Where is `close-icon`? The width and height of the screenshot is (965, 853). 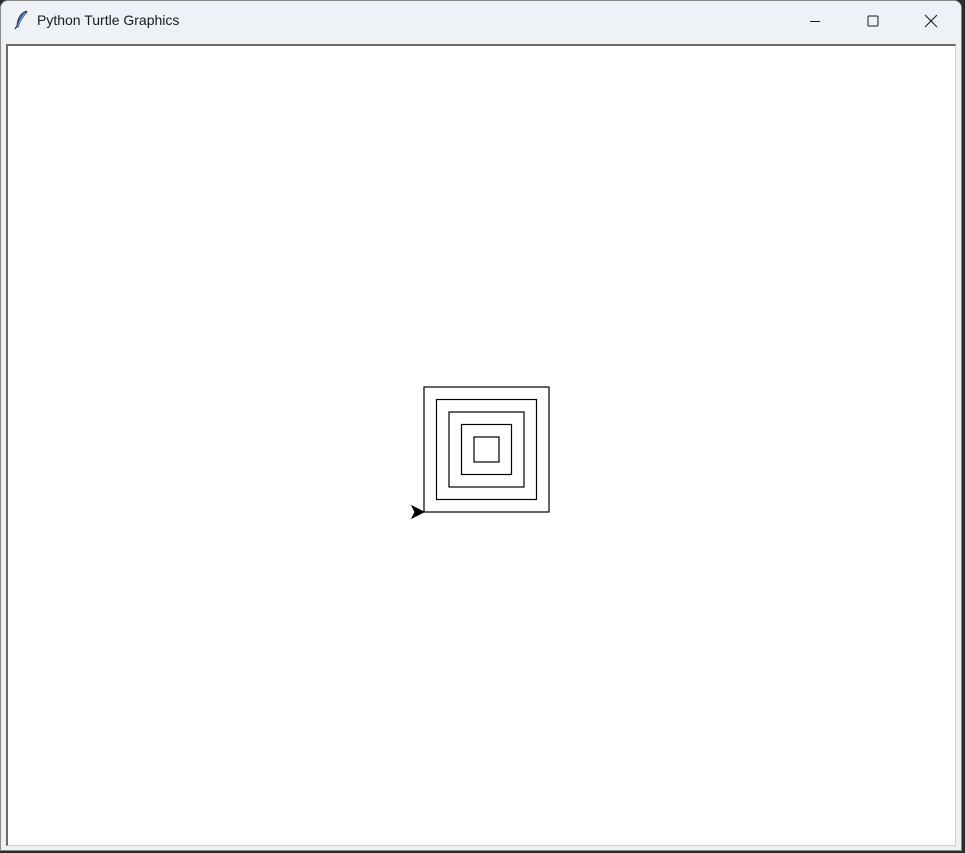 close-icon is located at coordinates (931, 20).